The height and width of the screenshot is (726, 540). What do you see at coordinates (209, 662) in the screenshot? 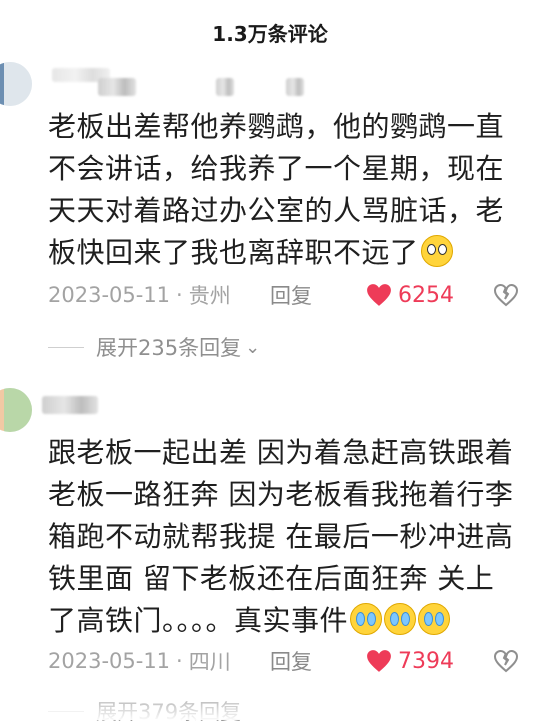
I see `comment-location: 四川` at bounding box center [209, 662].